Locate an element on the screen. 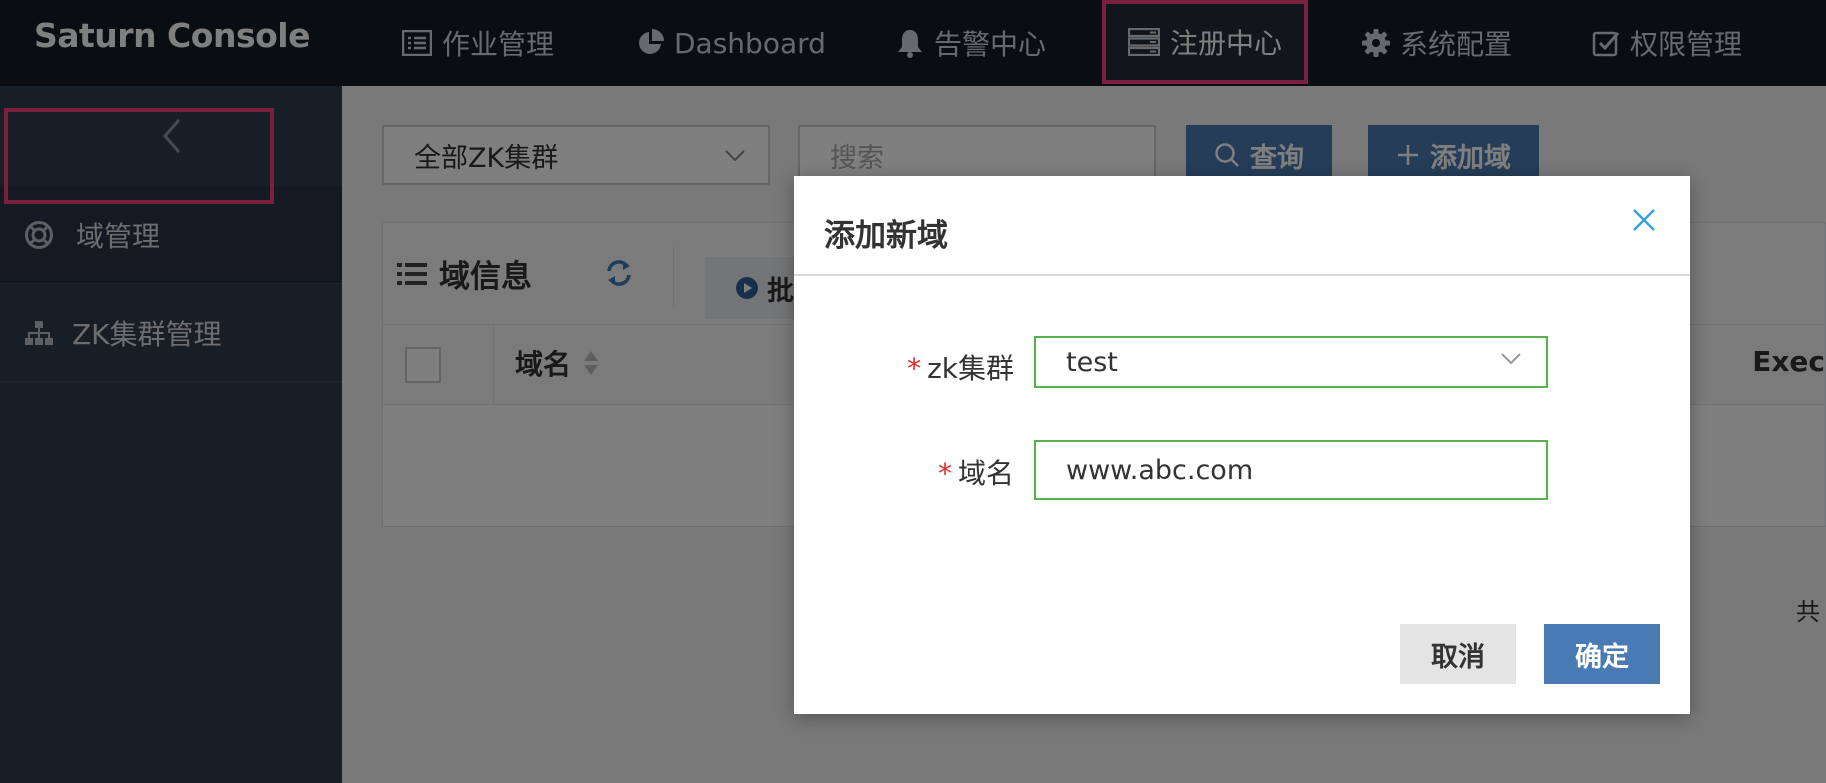 The height and width of the screenshot is (783, 1826). zk-cluster-label: * zk集群 is located at coordinates (904, 367).